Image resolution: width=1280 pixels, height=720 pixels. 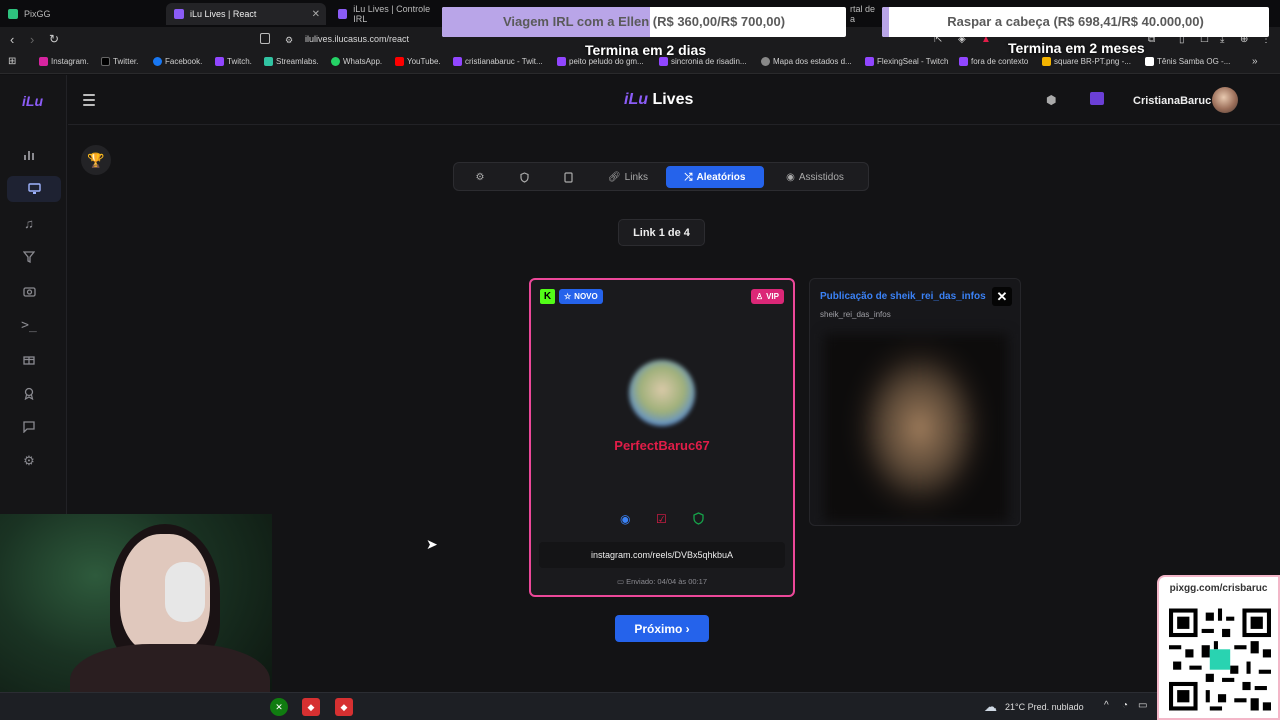 What do you see at coordinates (29, 155) in the screenshot?
I see `stats-icon` at bounding box center [29, 155].